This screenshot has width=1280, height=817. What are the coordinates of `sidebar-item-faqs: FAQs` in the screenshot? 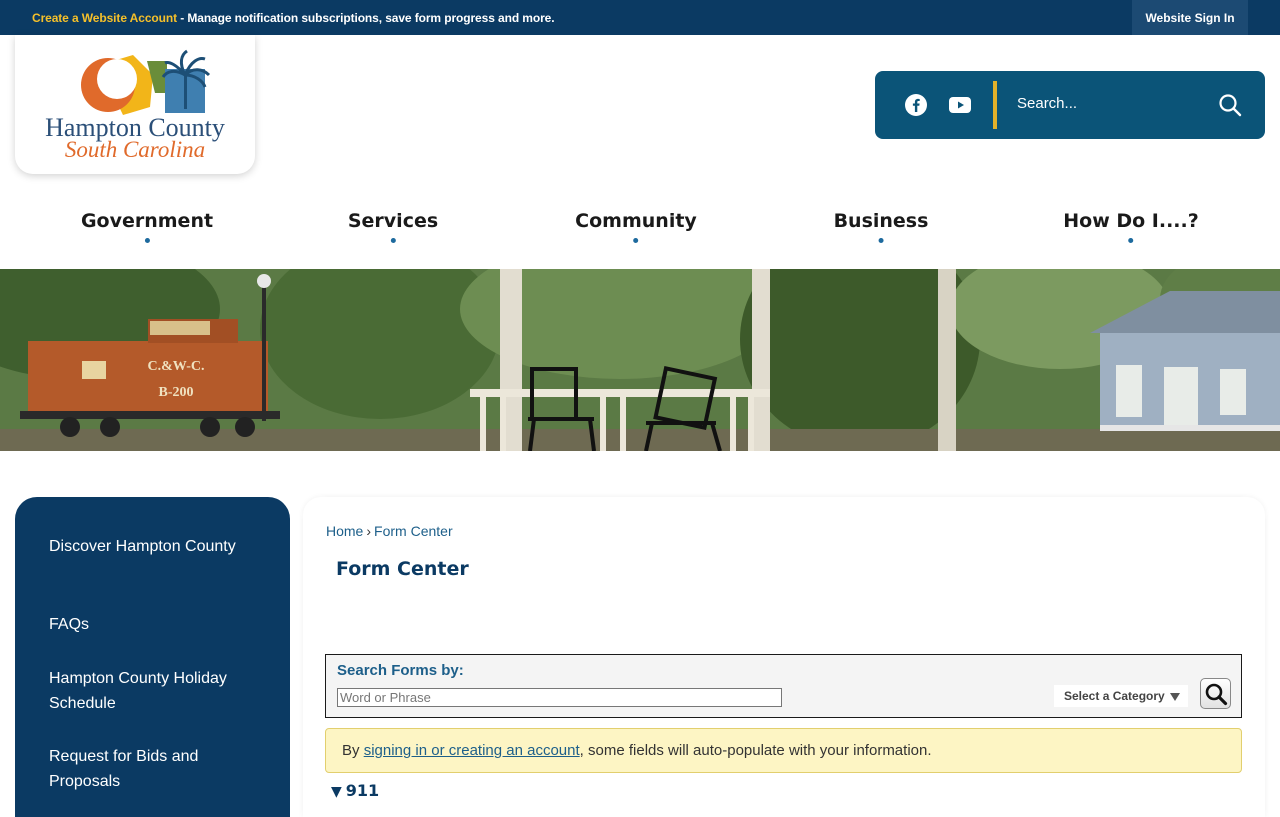 It's located at (154, 624).